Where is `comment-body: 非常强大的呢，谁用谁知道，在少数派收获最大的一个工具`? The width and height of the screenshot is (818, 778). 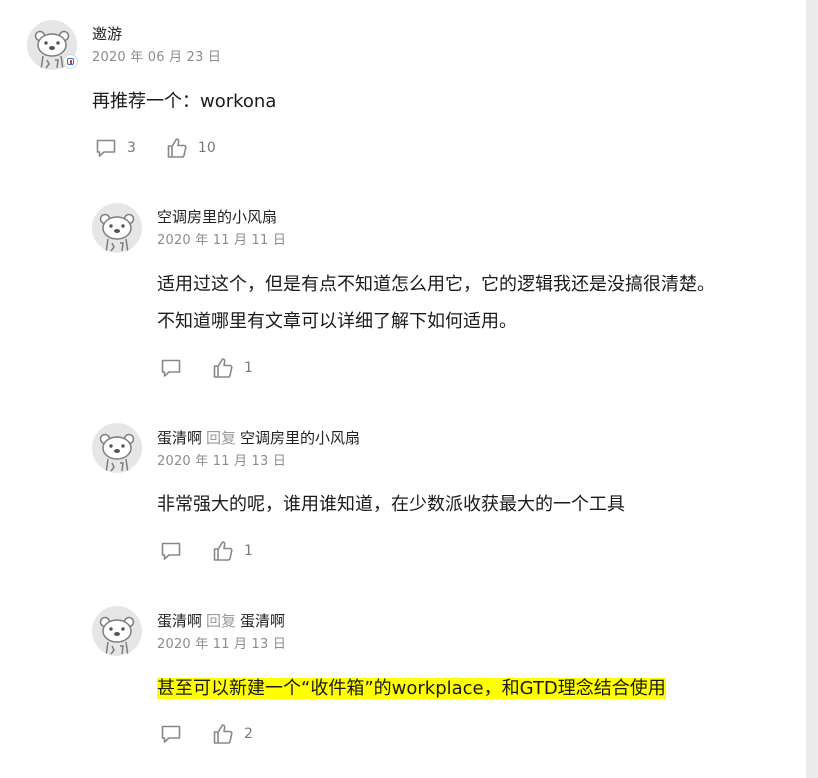 comment-body: 非常强大的呢，谁用谁知道，在少数派收获最大的一个工具 is located at coordinates (391, 504).